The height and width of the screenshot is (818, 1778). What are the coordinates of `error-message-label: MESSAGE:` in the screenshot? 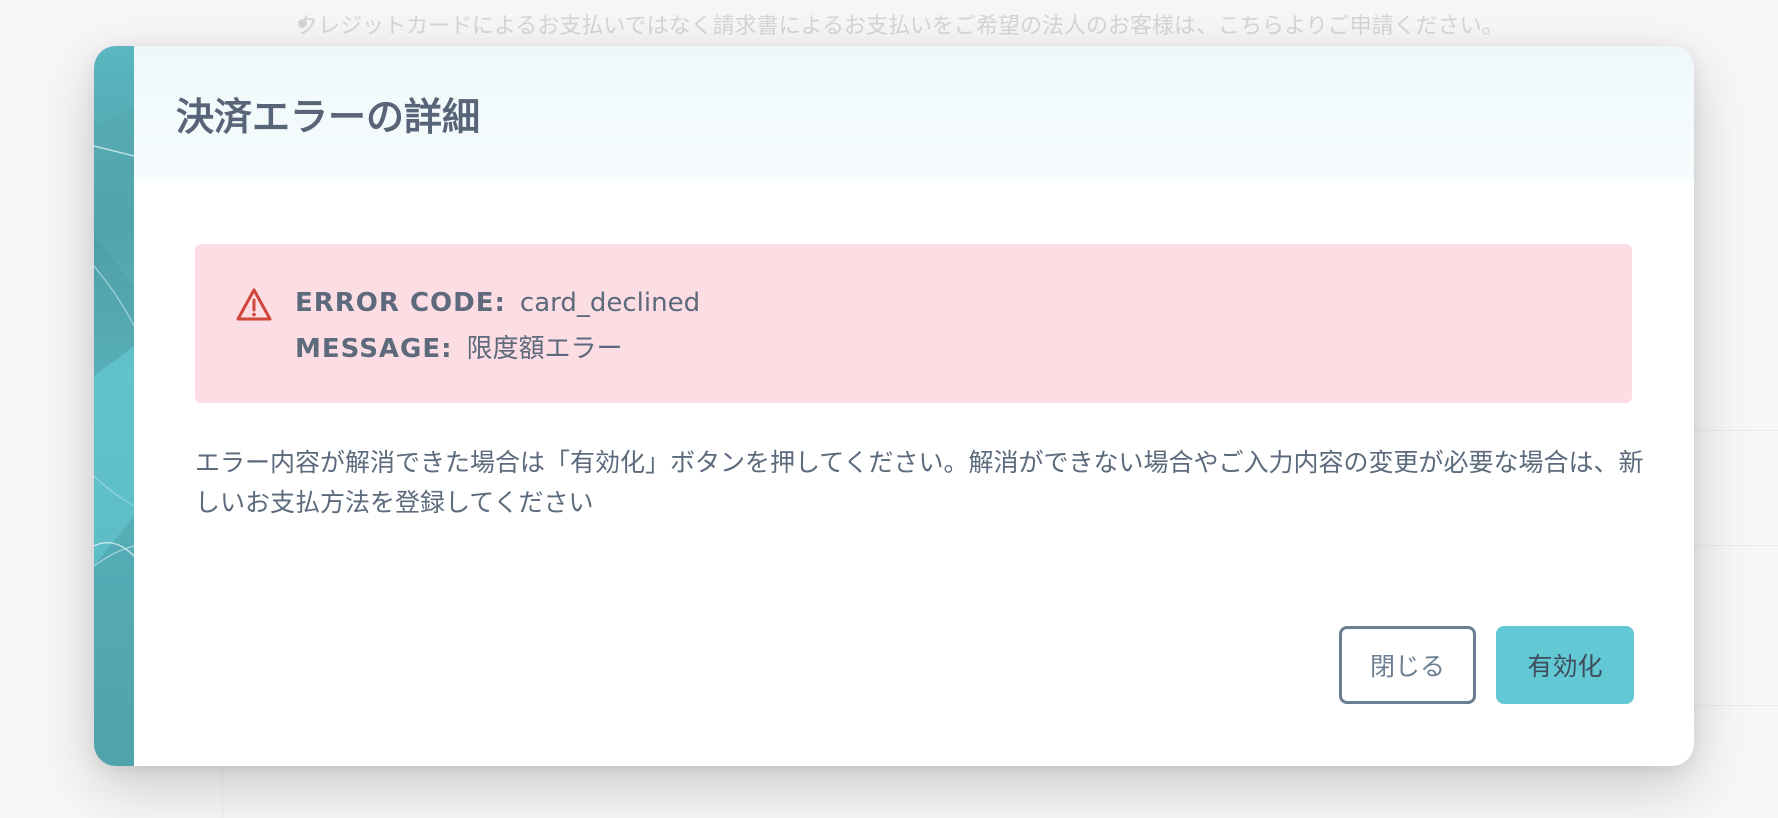 It's located at (374, 349).